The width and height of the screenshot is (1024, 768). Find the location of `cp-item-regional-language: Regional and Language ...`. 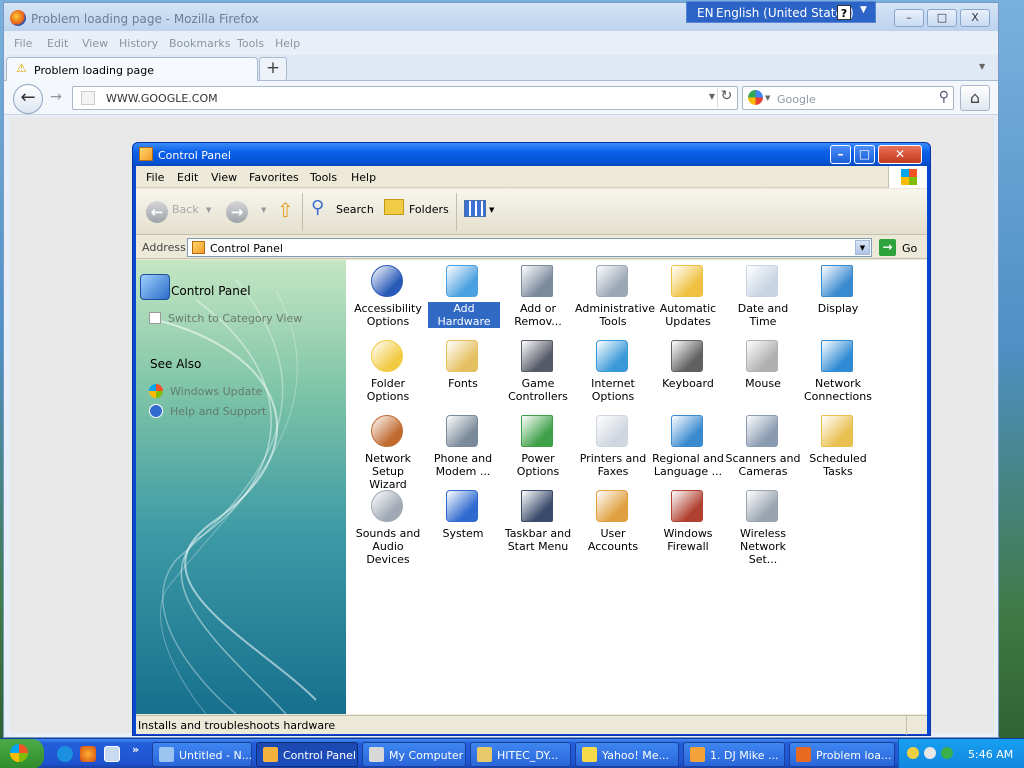

cp-item-regional-language: Regional and Language ... is located at coordinates (688, 448).